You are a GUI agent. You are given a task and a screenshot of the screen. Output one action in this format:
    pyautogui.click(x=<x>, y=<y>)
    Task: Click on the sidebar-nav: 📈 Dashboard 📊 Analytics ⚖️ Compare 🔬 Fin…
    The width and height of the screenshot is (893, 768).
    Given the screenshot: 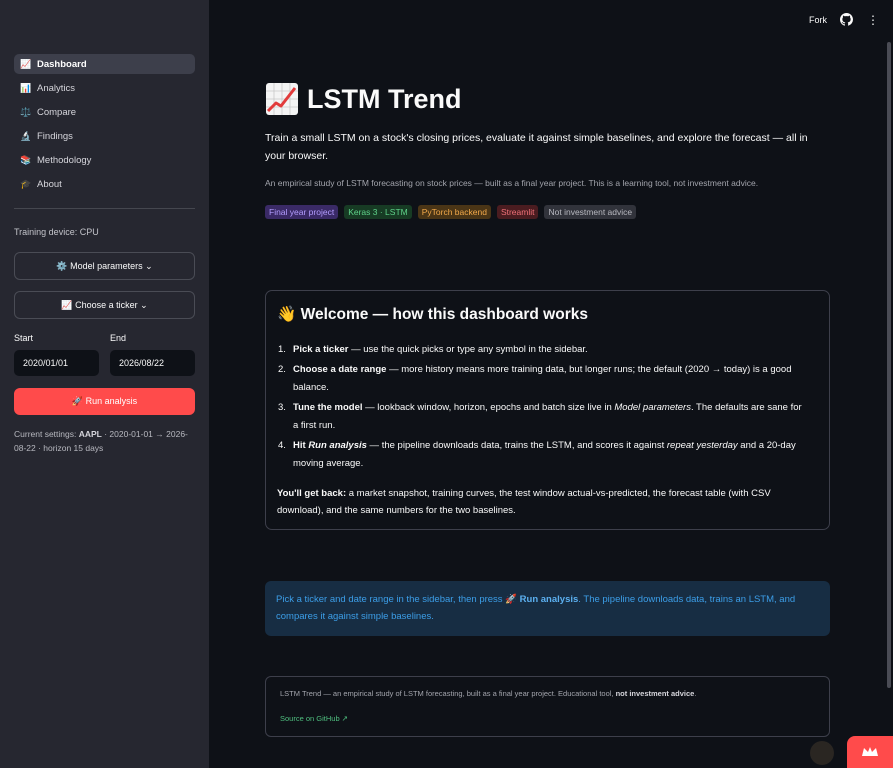 What is the action you would take?
    pyautogui.click(x=104, y=126)
    